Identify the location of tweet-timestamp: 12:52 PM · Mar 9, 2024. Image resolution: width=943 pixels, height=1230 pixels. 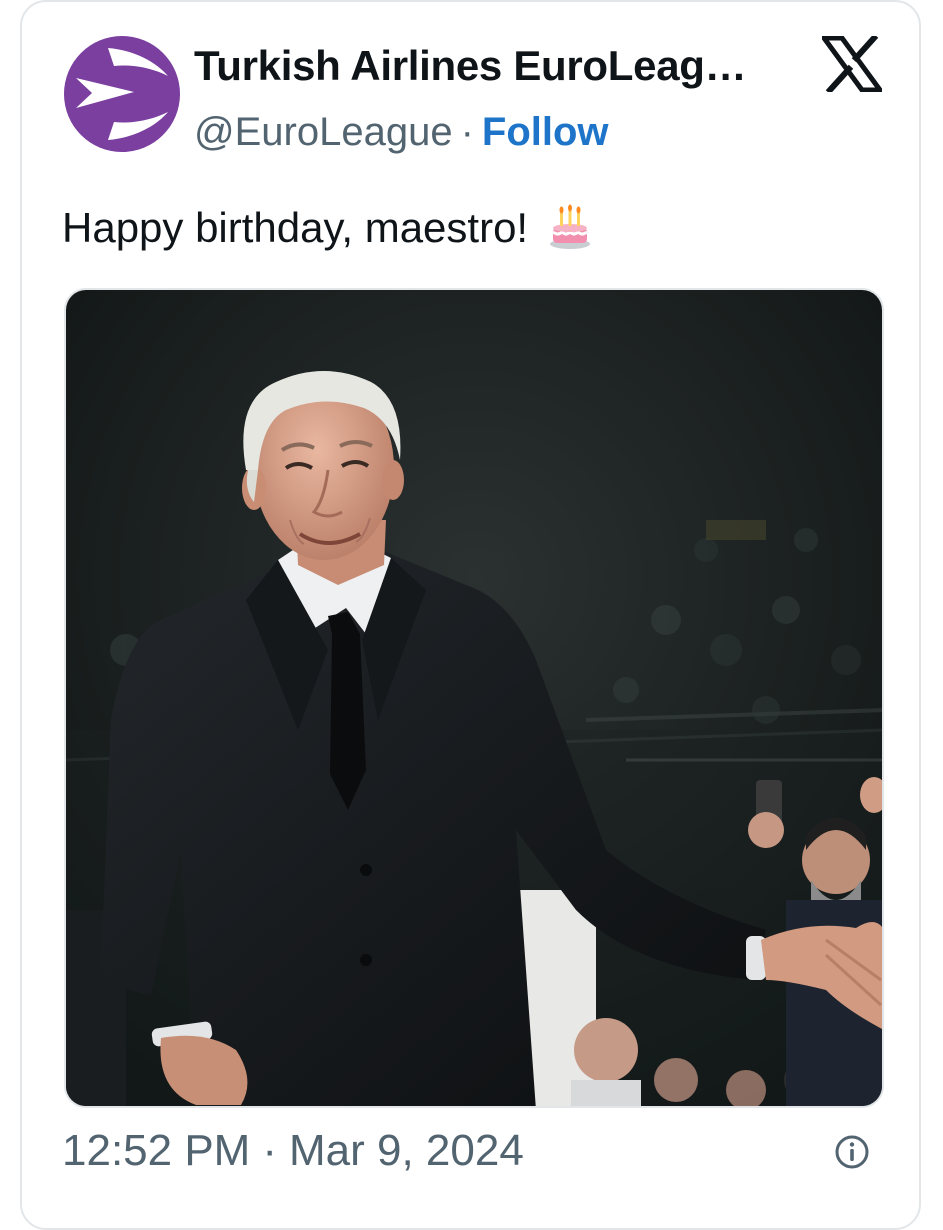
(293, 1151).